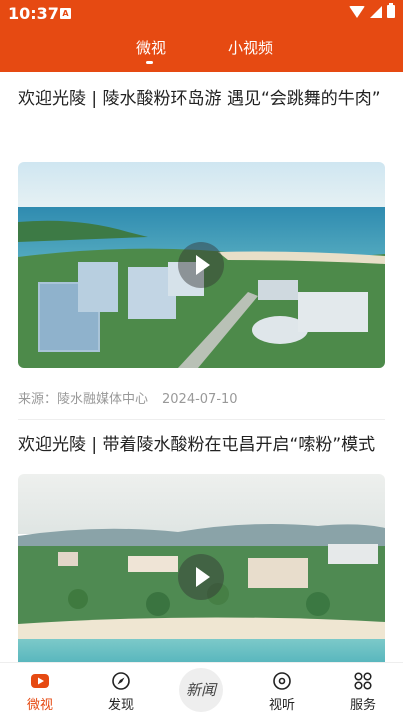 This screenshot has height=718, width=403. I want to click on divider, so click(201, 419).